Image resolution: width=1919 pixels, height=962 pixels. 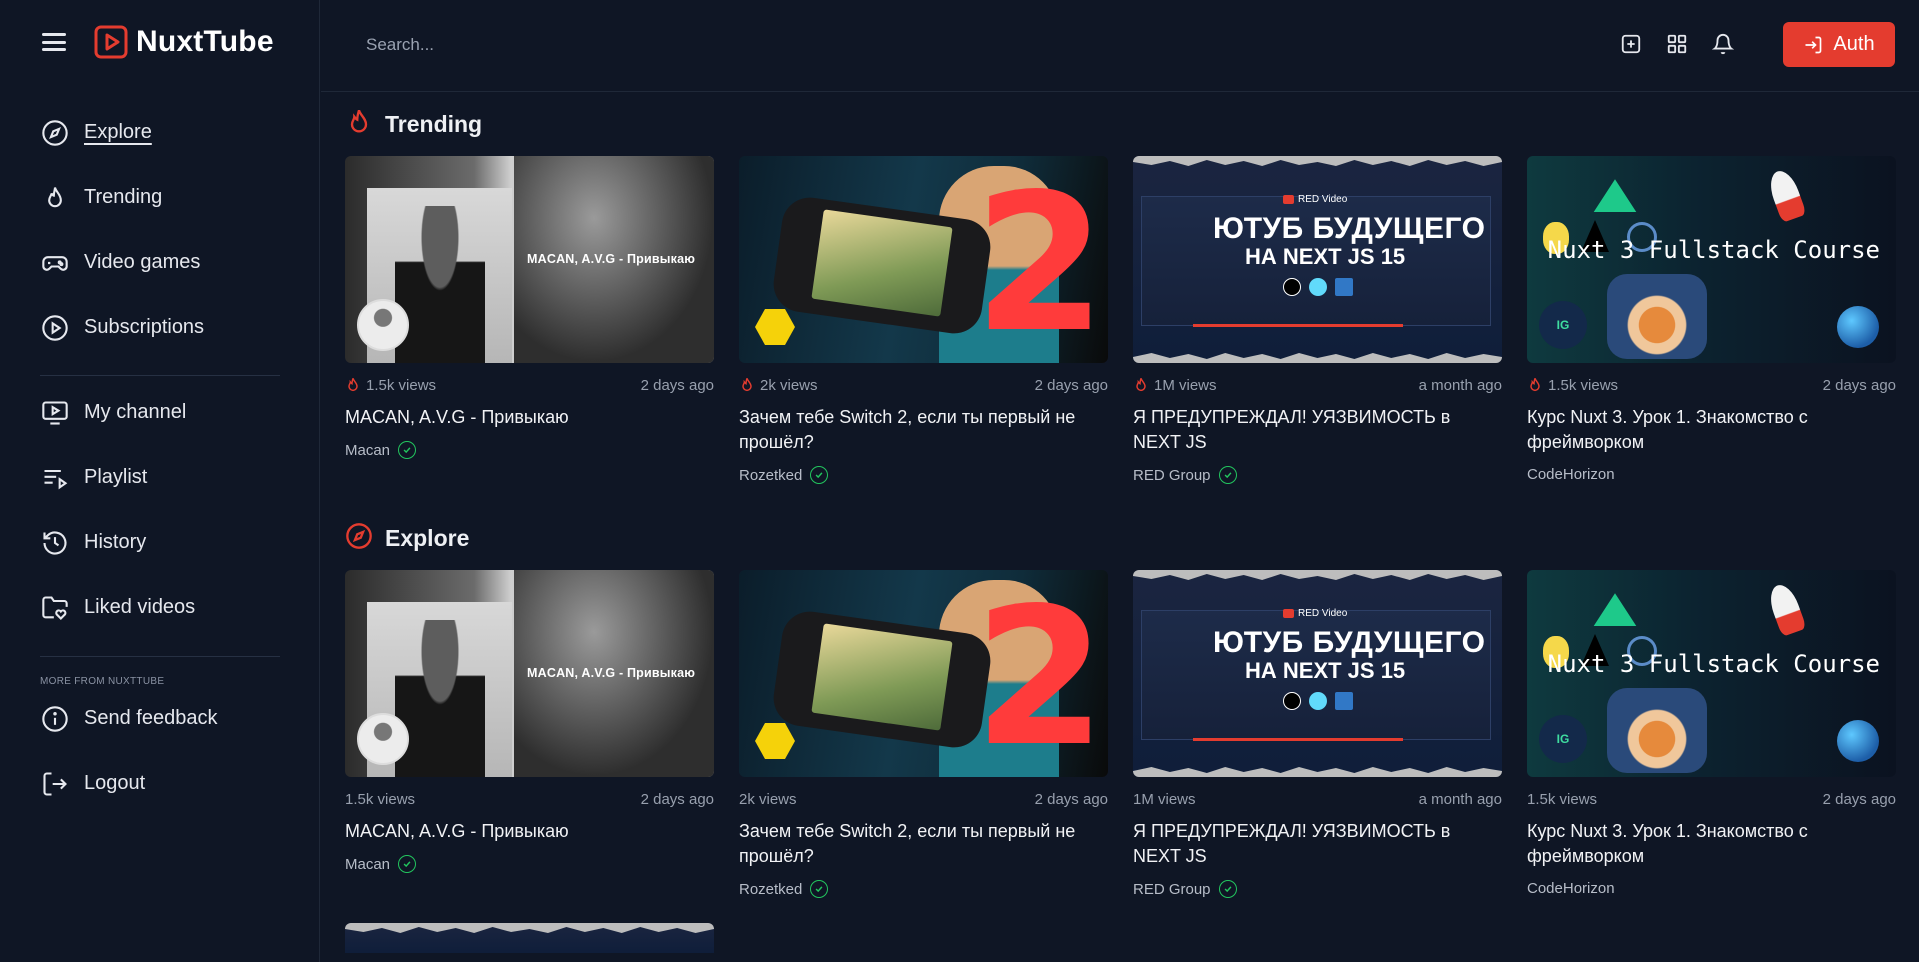 I want to click on channel-logo-icon: IG, so click(x=1563, y=739).